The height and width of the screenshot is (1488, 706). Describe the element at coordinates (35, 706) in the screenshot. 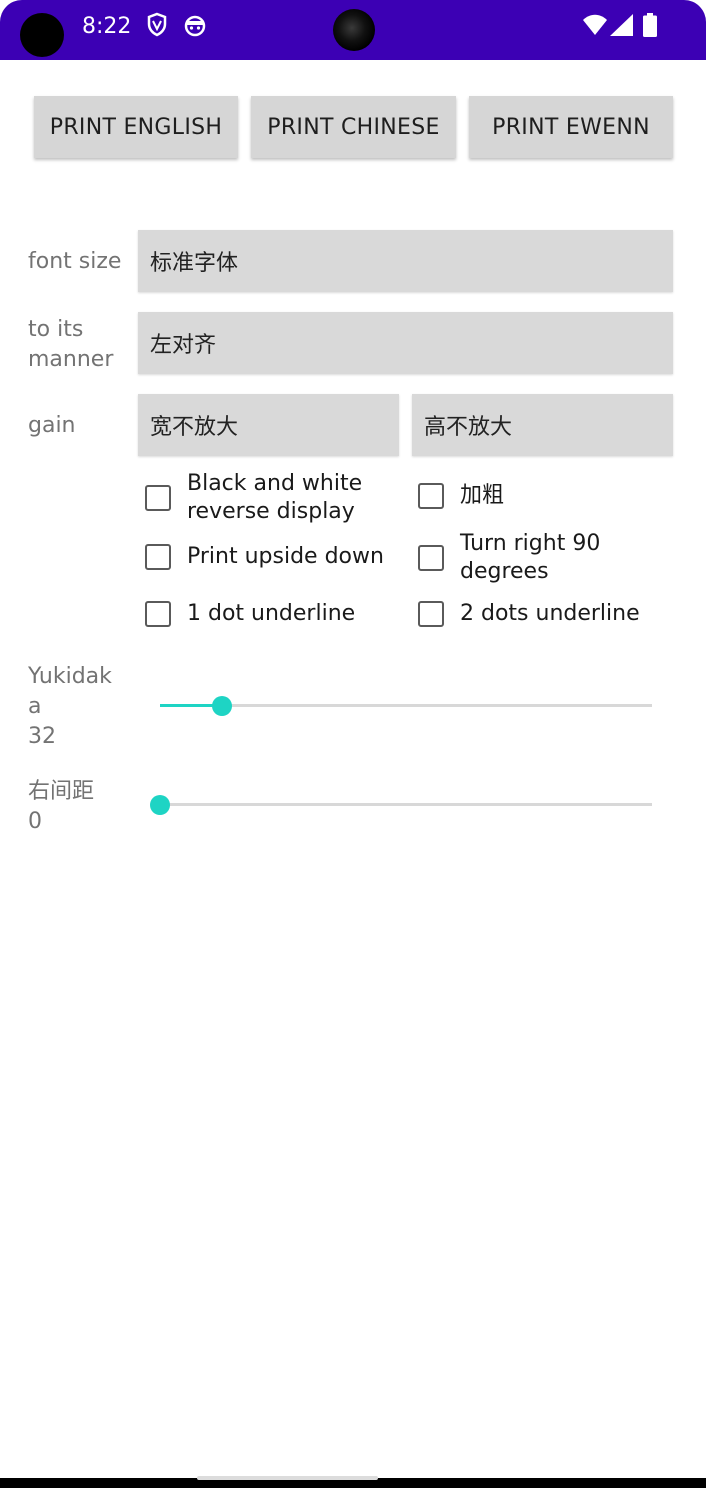

I see `line-height-label-line2: a` at that location.